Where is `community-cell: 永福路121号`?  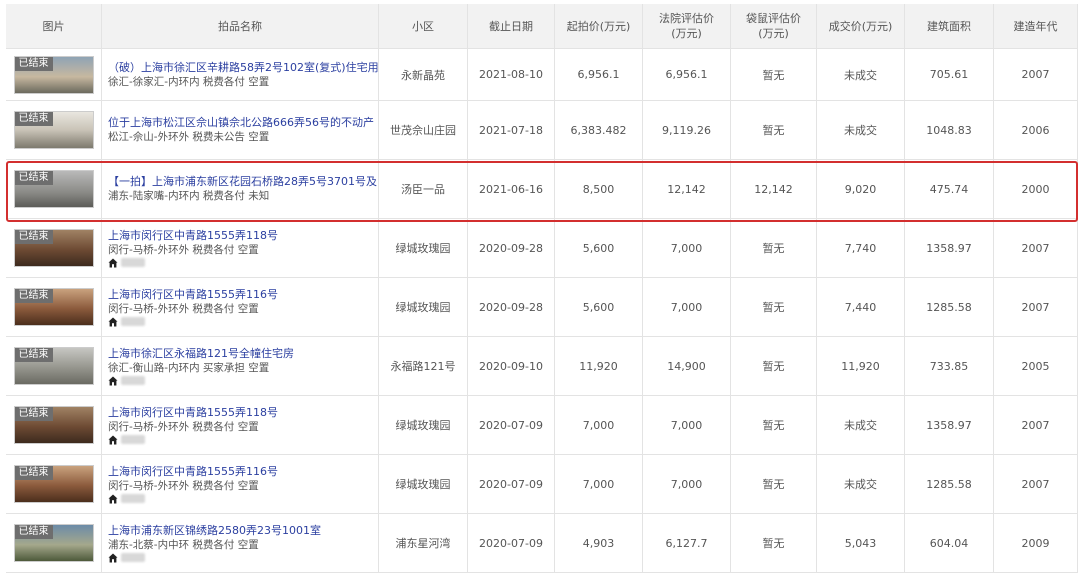
community-cell: 永福路121号 is located at coordinates (423, 366).